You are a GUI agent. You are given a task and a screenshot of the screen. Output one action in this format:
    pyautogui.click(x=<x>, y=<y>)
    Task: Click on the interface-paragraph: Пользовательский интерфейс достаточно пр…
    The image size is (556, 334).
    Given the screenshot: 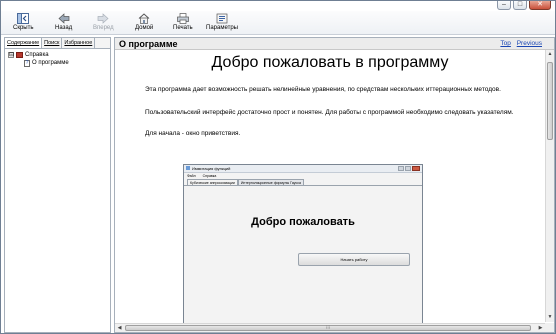 What is the action you would take?
    pyautogui.click(x=329, y=112)
    